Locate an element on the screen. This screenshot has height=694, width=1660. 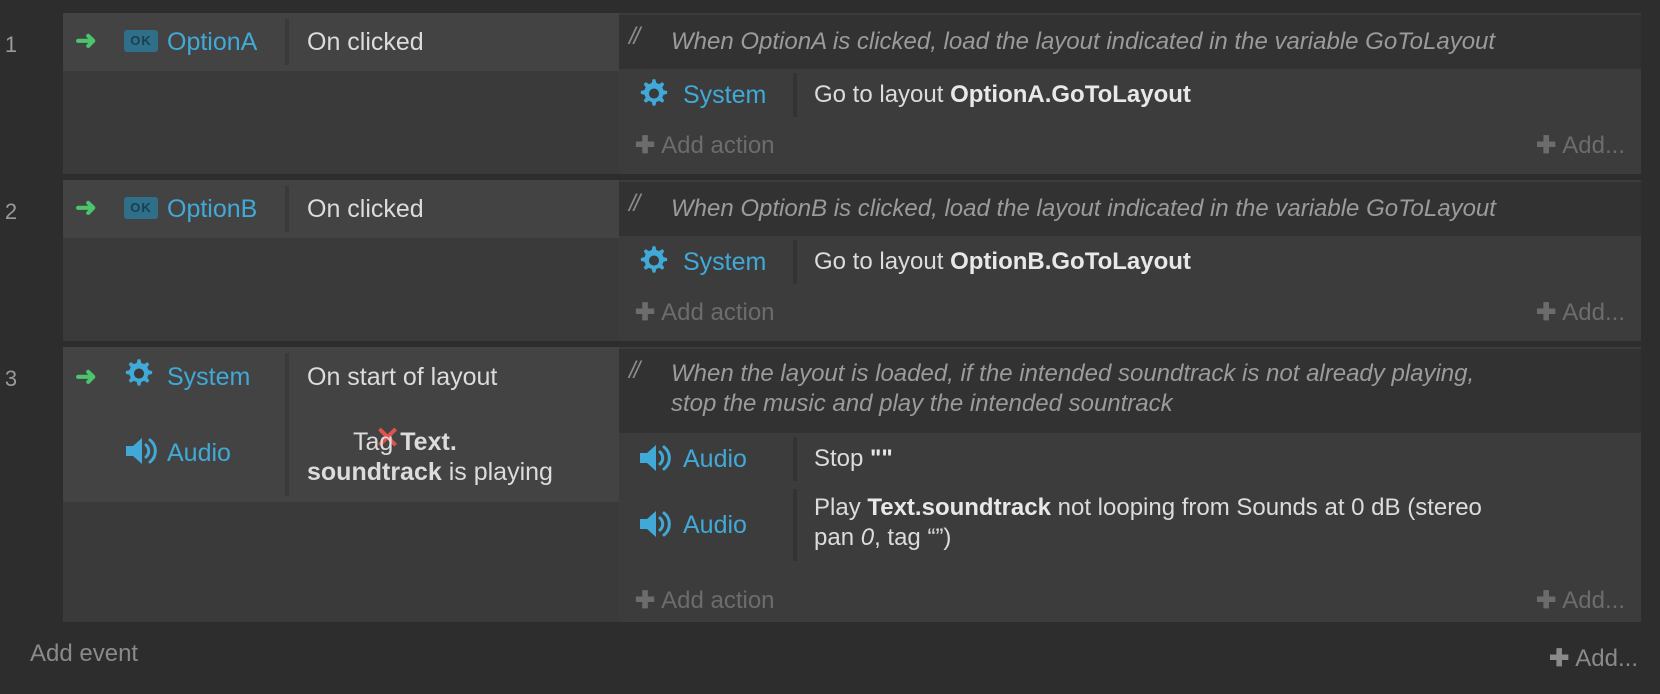
event-number: 3 is located at coordinates (11, 378).